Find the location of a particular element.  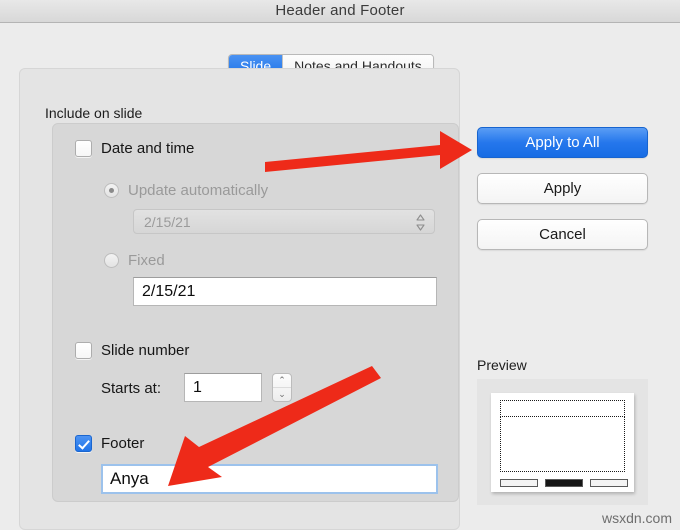

apply-to-all-button: Apply to All is located at coordinates (562, 142).